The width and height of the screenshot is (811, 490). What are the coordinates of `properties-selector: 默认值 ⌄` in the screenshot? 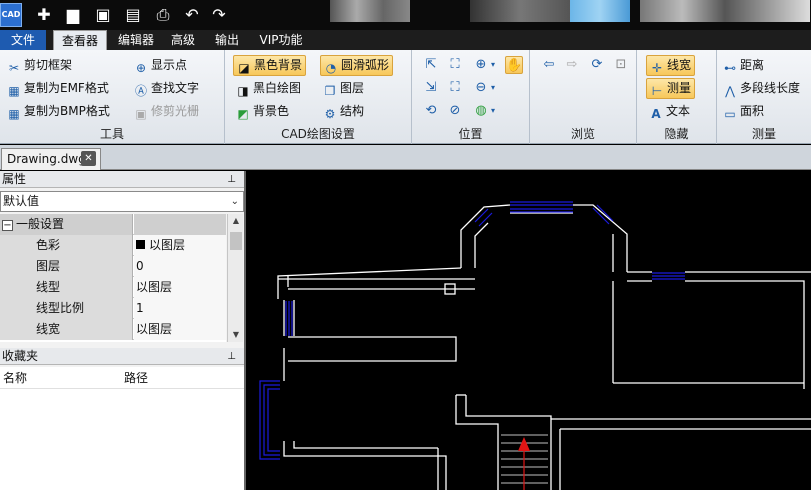 It's located at (122, 201).